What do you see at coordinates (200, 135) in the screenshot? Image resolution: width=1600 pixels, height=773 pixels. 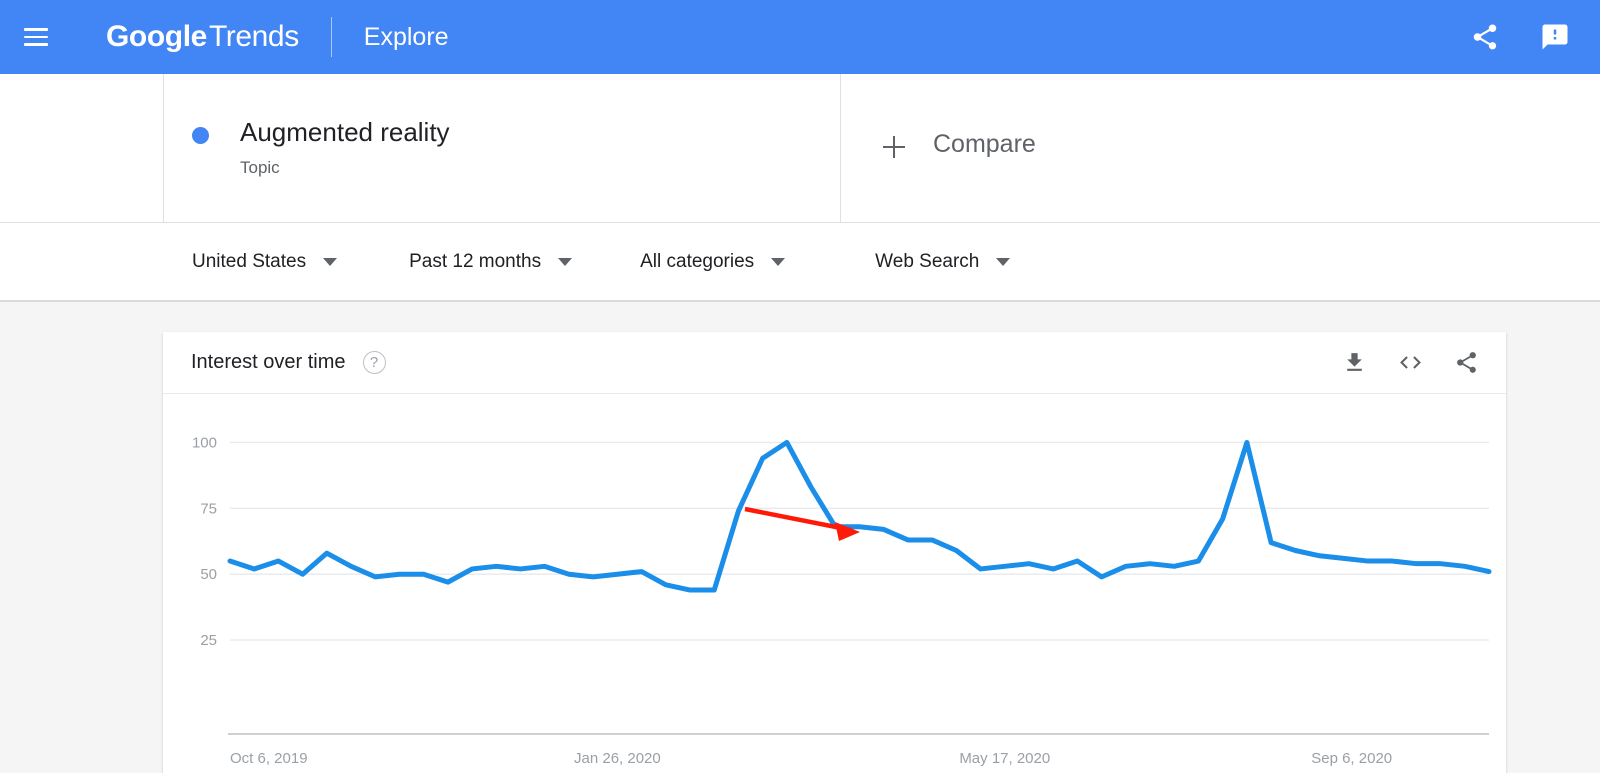 I see `series-color-dot` at bounding box center [200, 135].